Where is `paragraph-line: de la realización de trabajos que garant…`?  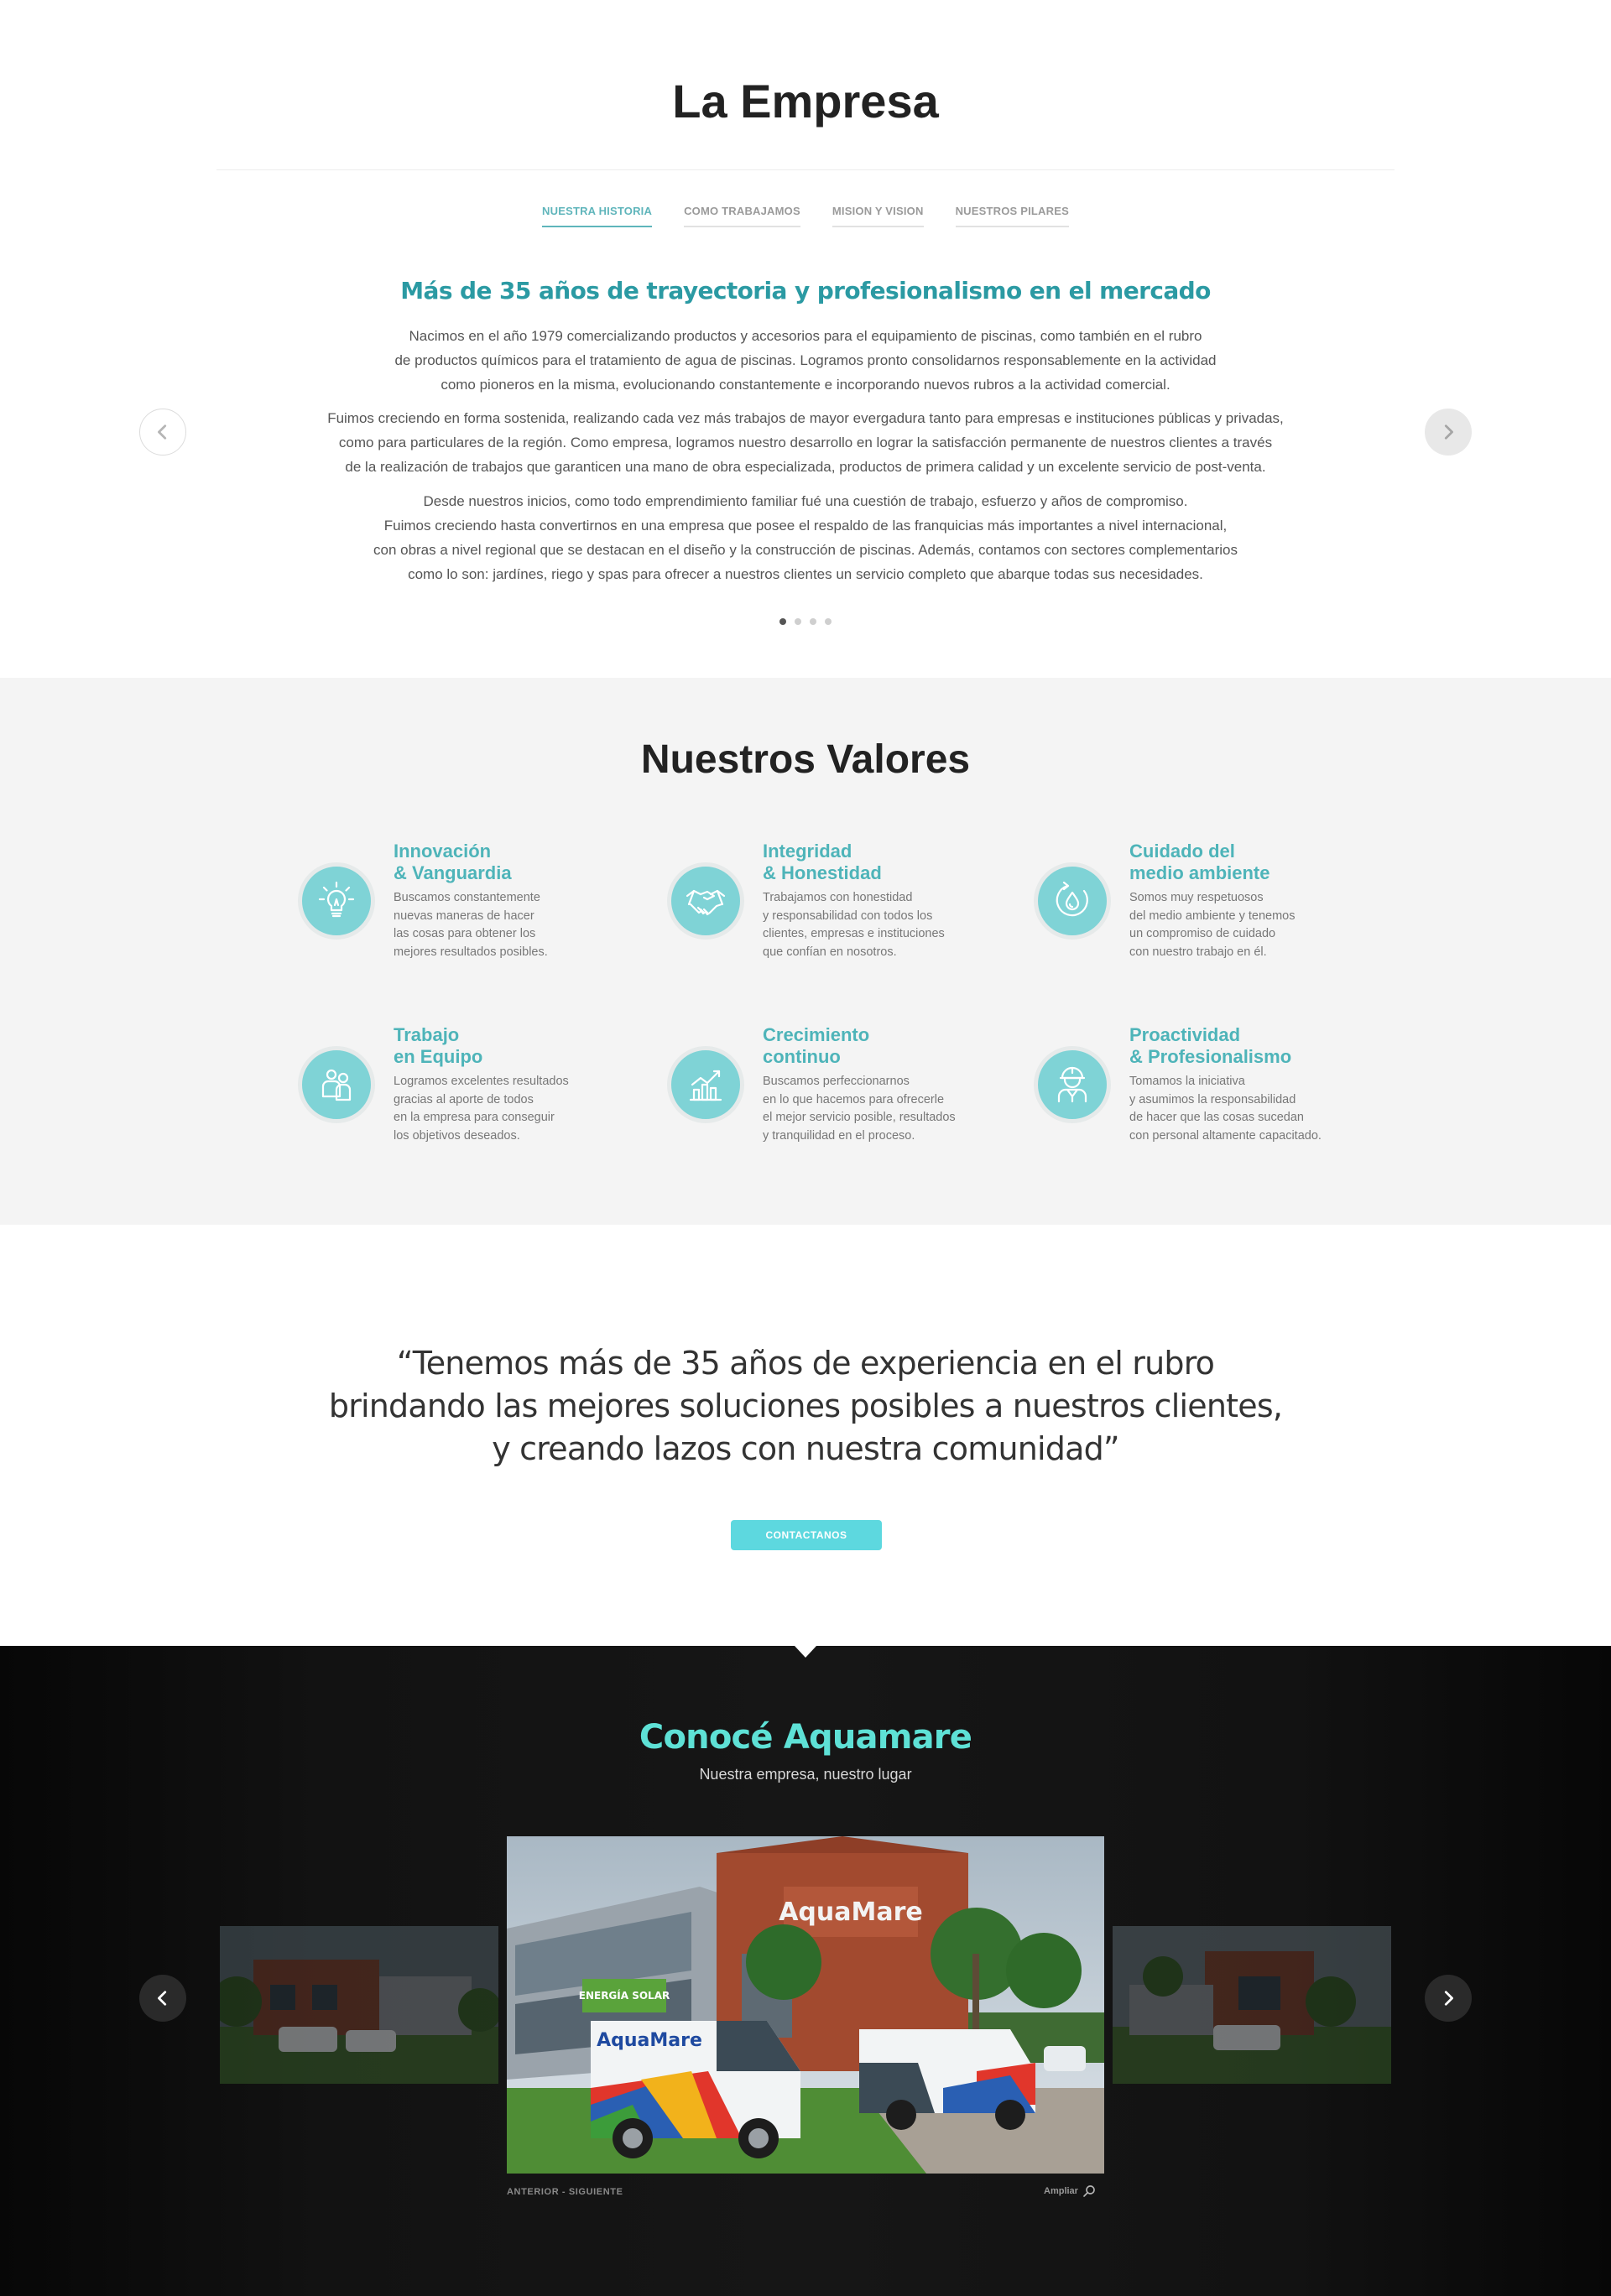
paragraph-line: de la realización de trabajos que garant… is located at coordinates (806, 467).